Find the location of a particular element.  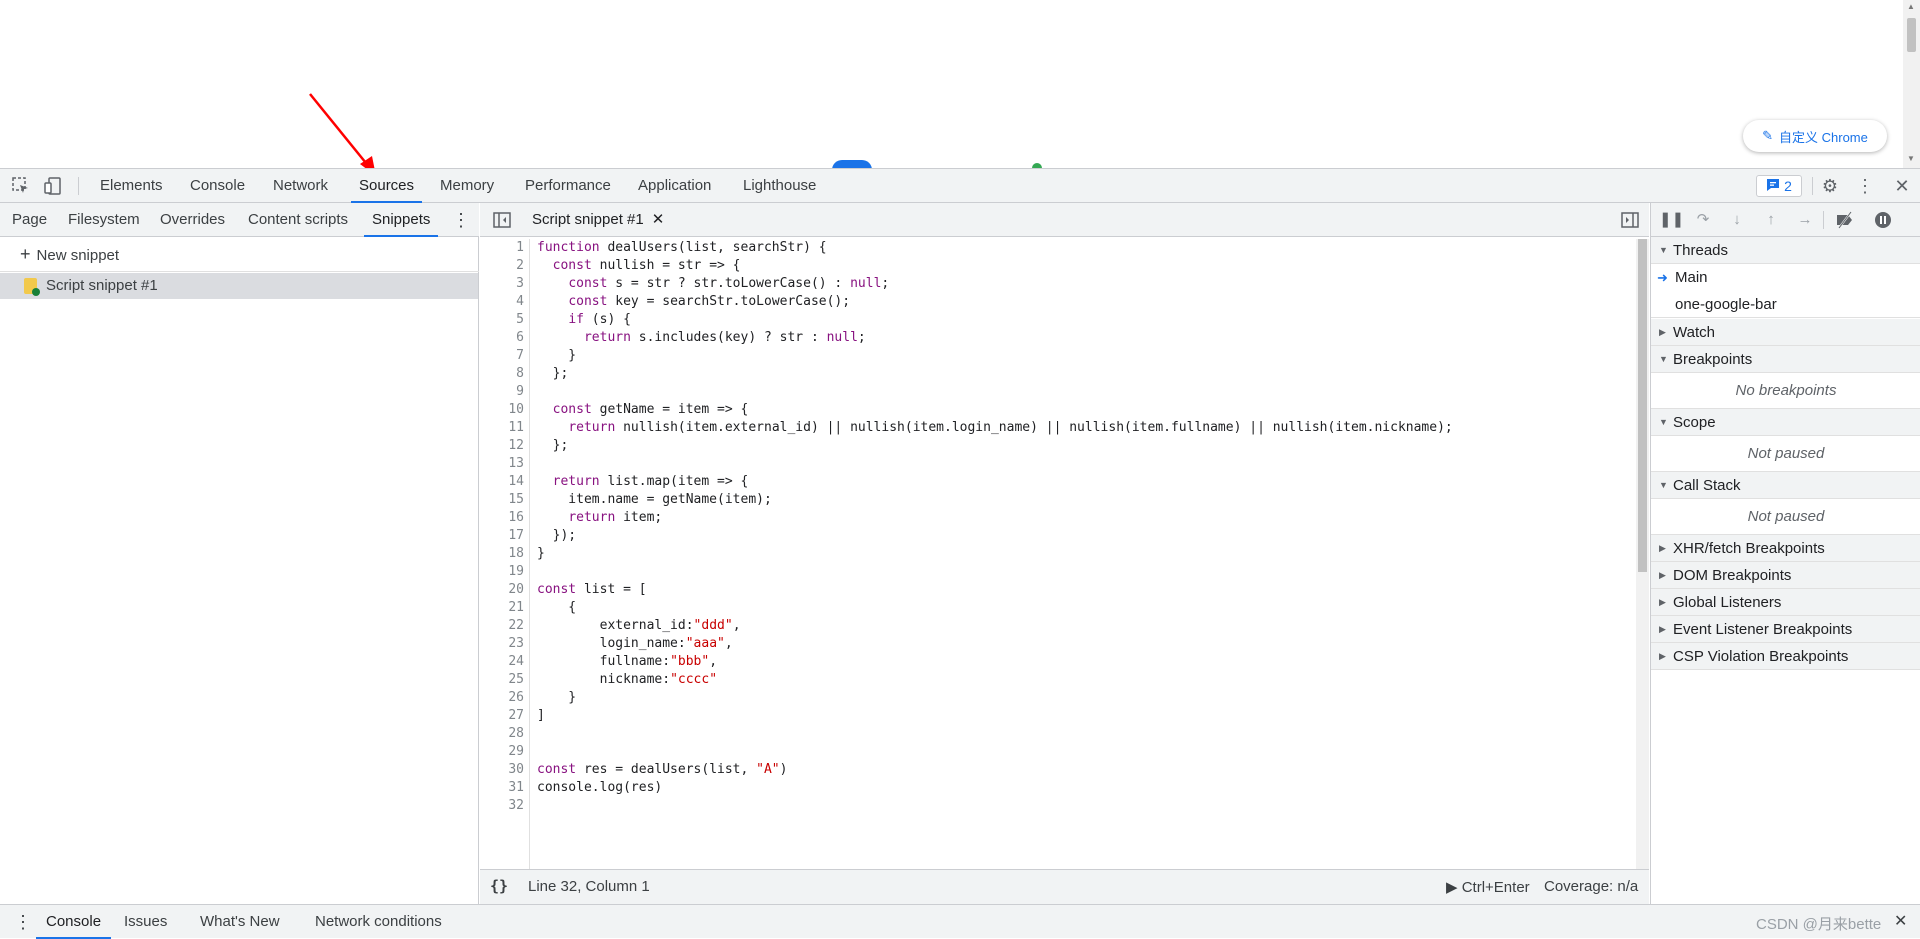

callstack-section-header: ▼ Call Stack is located at coordinates (1785, 485).